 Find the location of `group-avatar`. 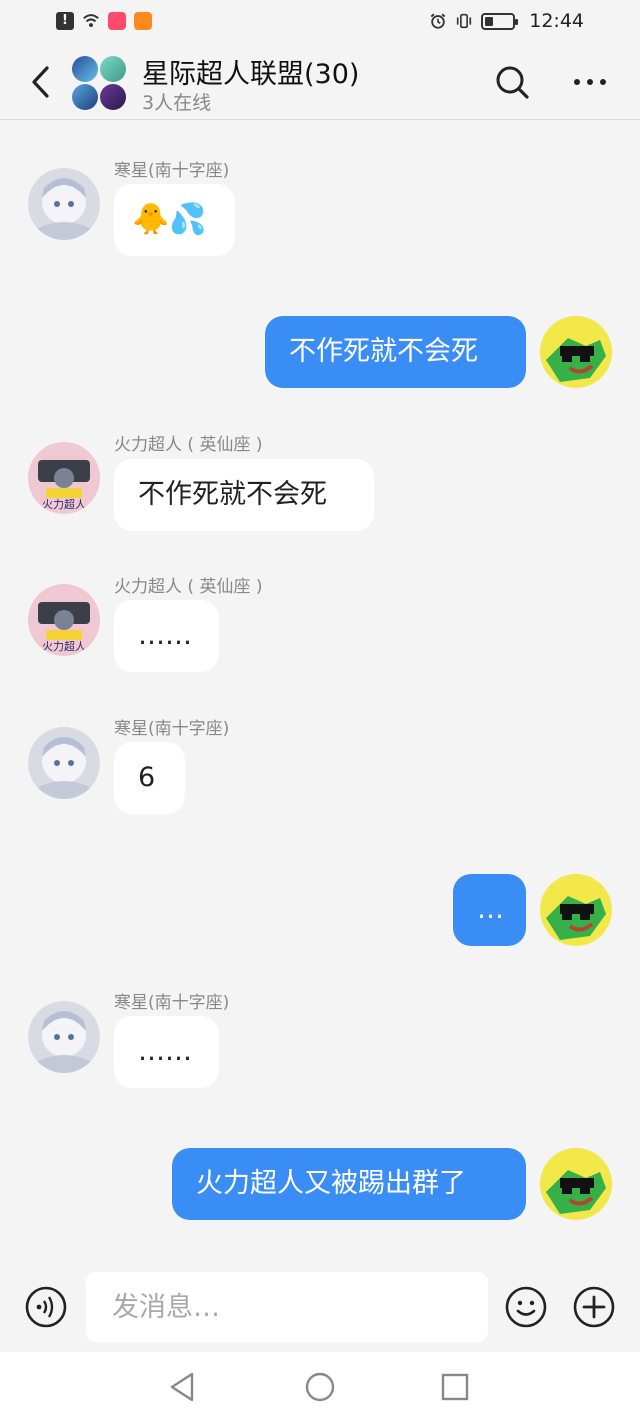

group-avatar is located at coordinates (99, 83).